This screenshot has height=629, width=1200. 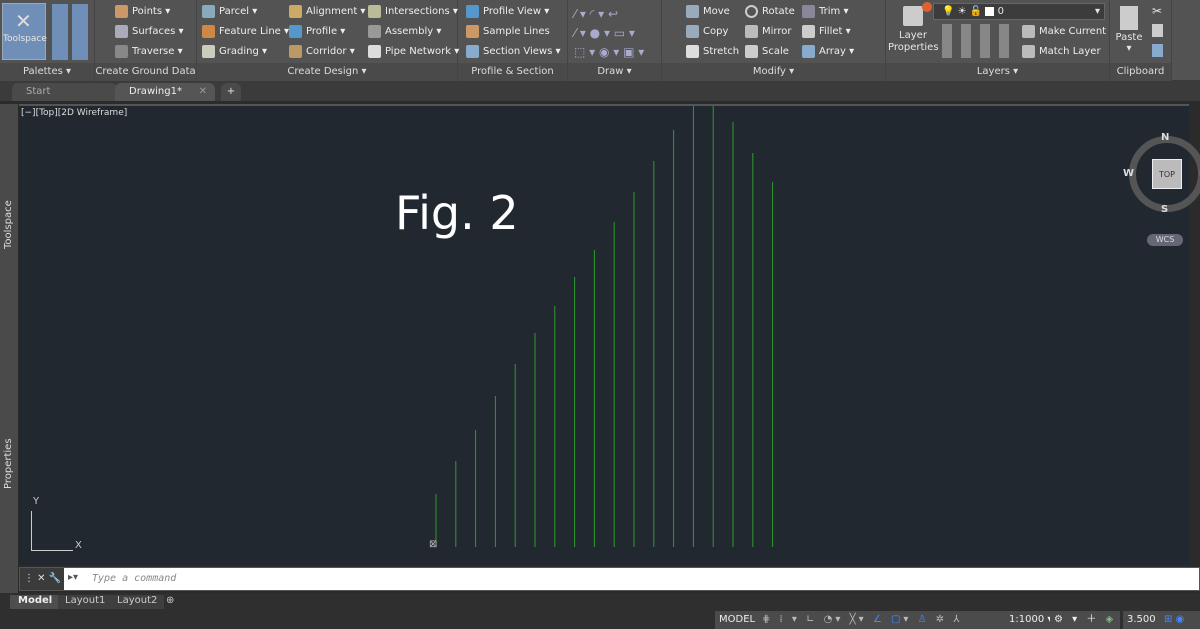 What do you see at coordinates (692, 51) in the screenshot?
I see `stretch-icon` at bounding box center [692, 51].